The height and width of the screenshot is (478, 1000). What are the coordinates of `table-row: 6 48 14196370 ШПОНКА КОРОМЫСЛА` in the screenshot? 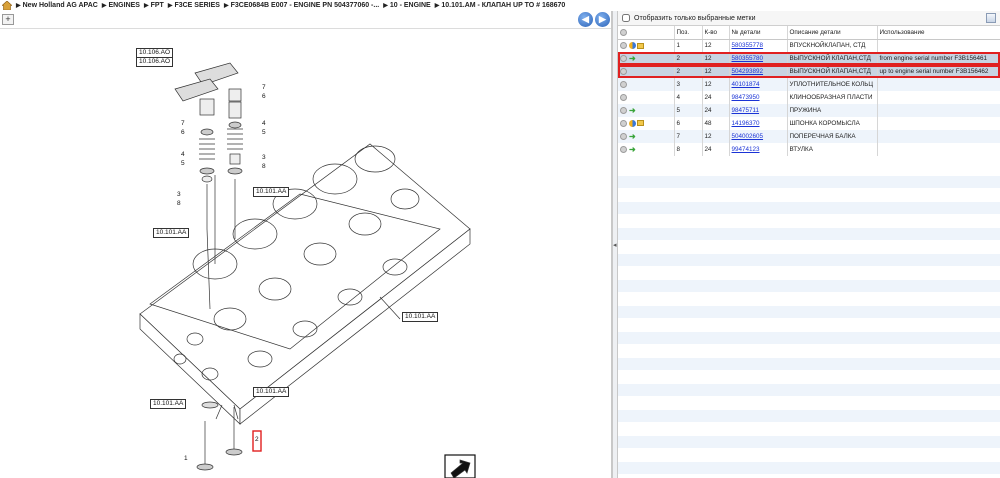 It's located at (809, 123).